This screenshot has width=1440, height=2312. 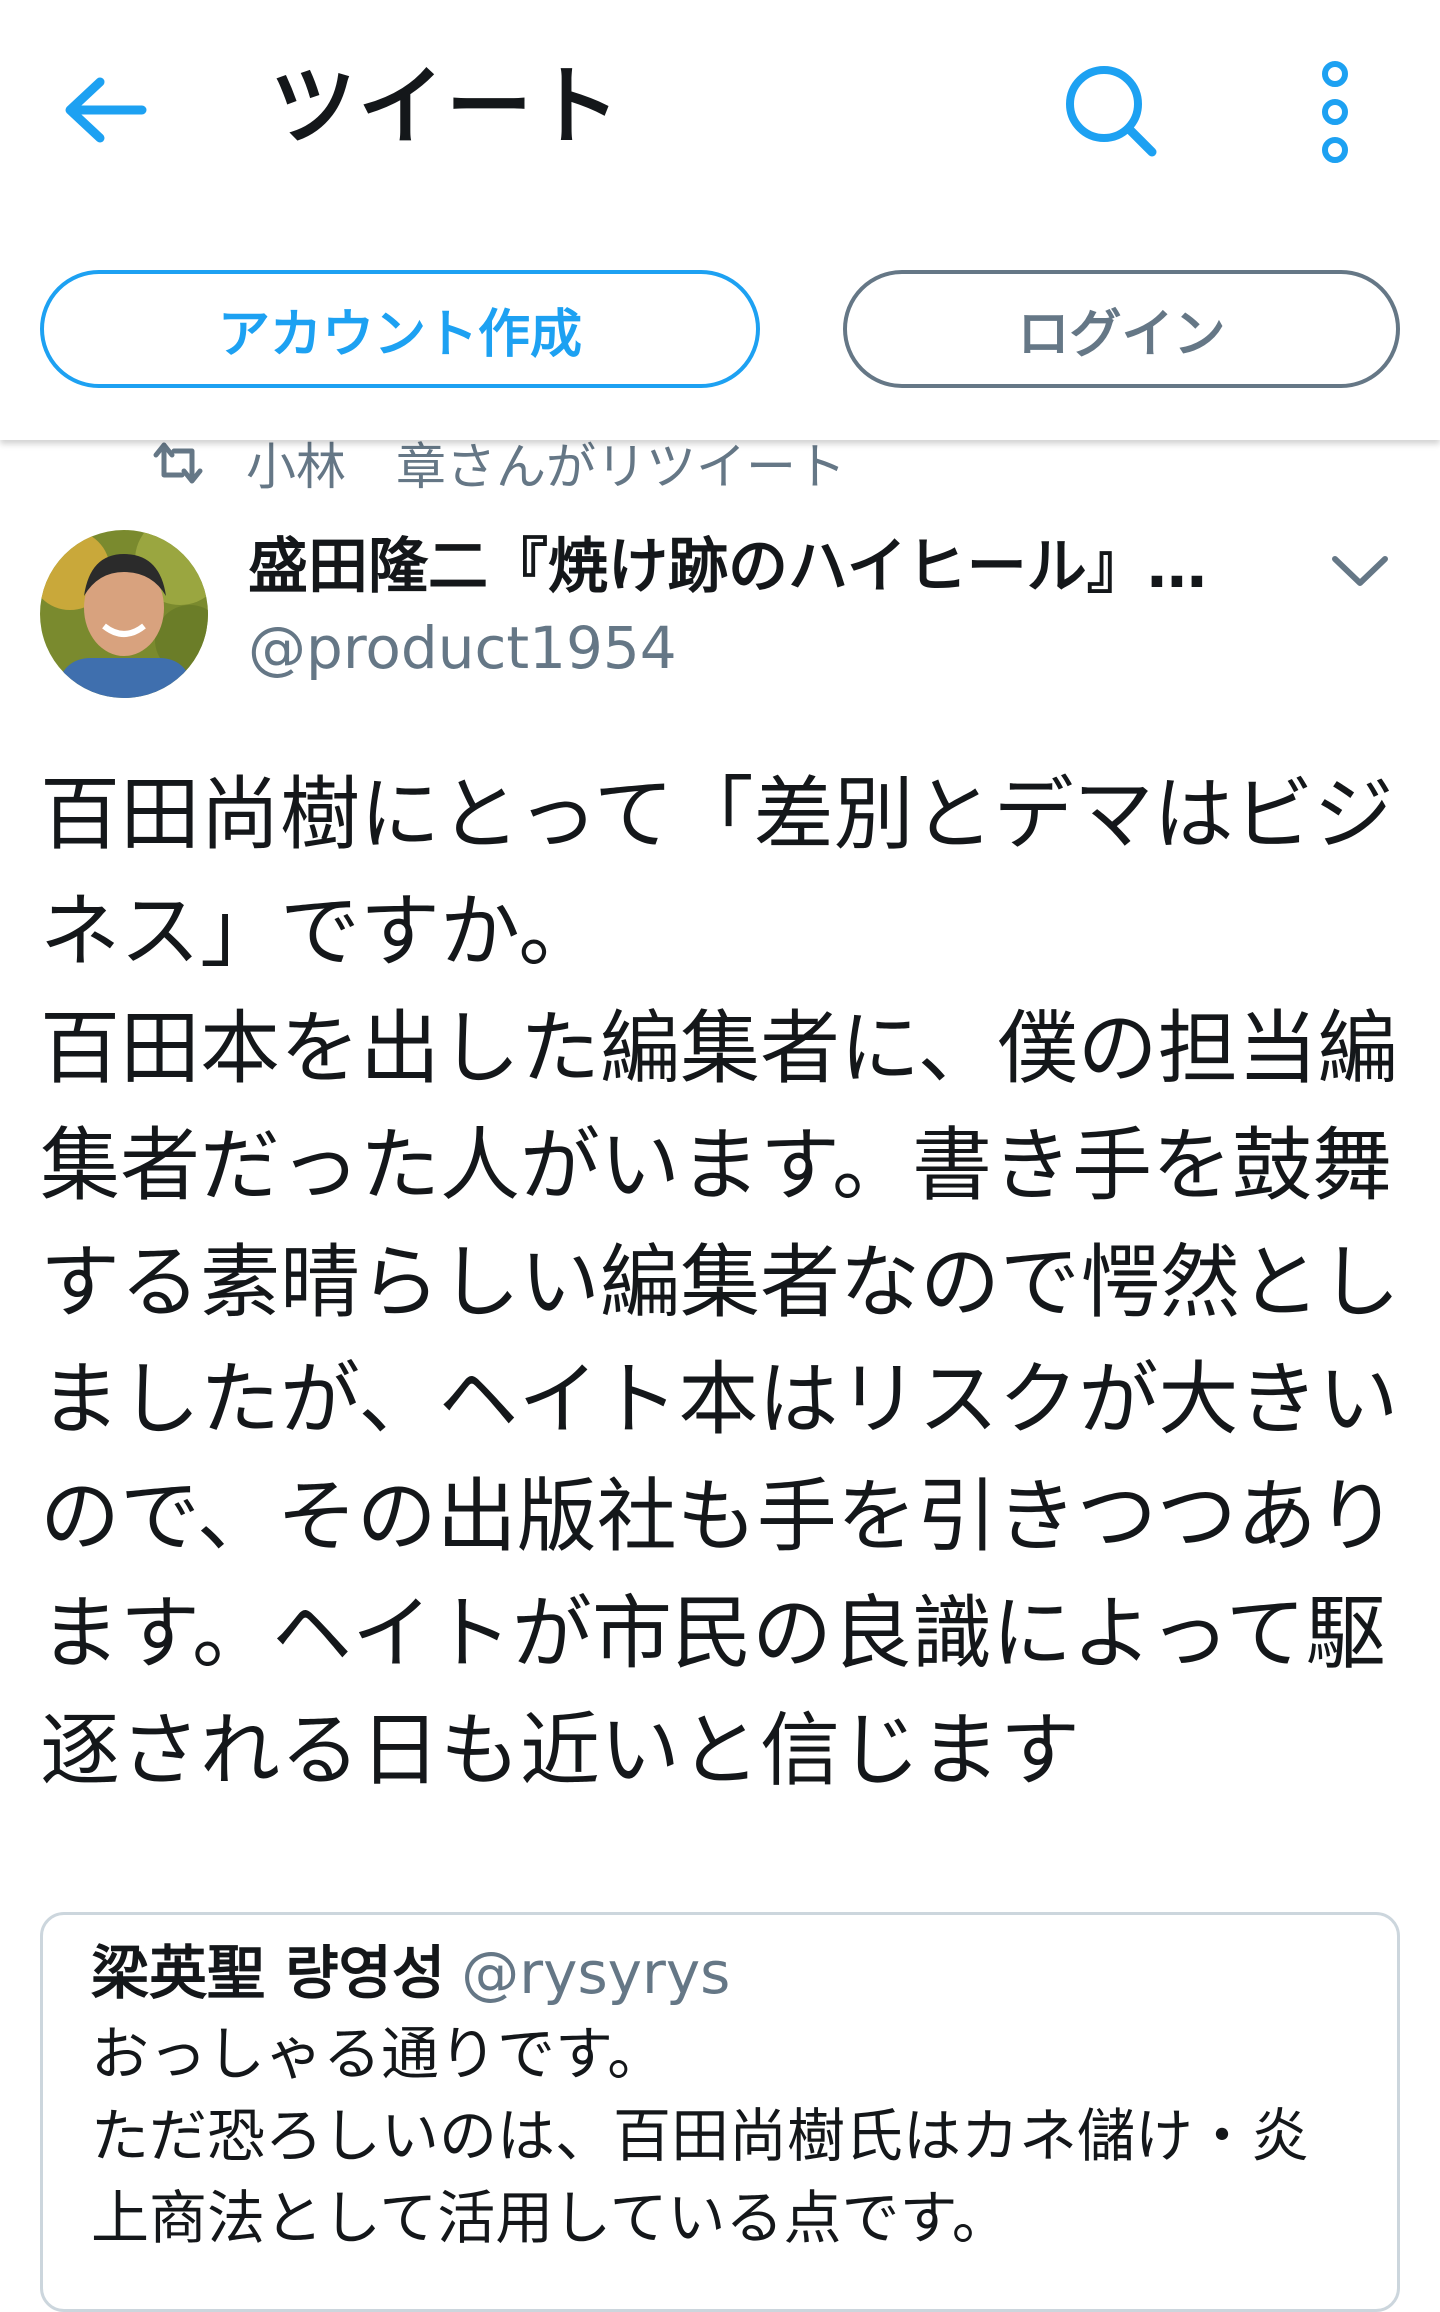 I want to click on page-title: ツイート, so click(x=446, y=107).